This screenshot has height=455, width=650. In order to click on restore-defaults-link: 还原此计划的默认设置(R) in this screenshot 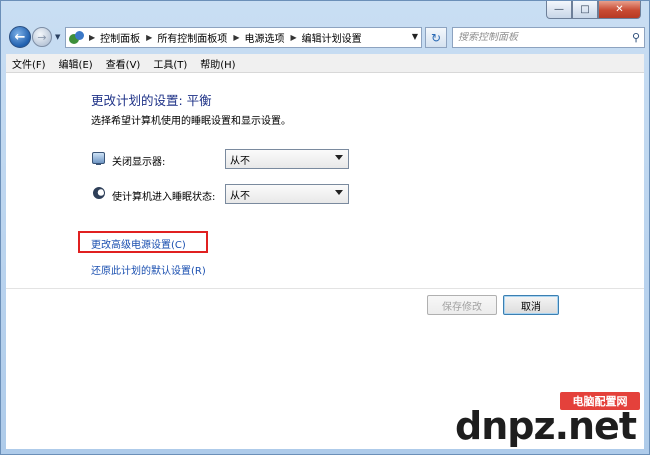, I will do `click(148, 269)`.